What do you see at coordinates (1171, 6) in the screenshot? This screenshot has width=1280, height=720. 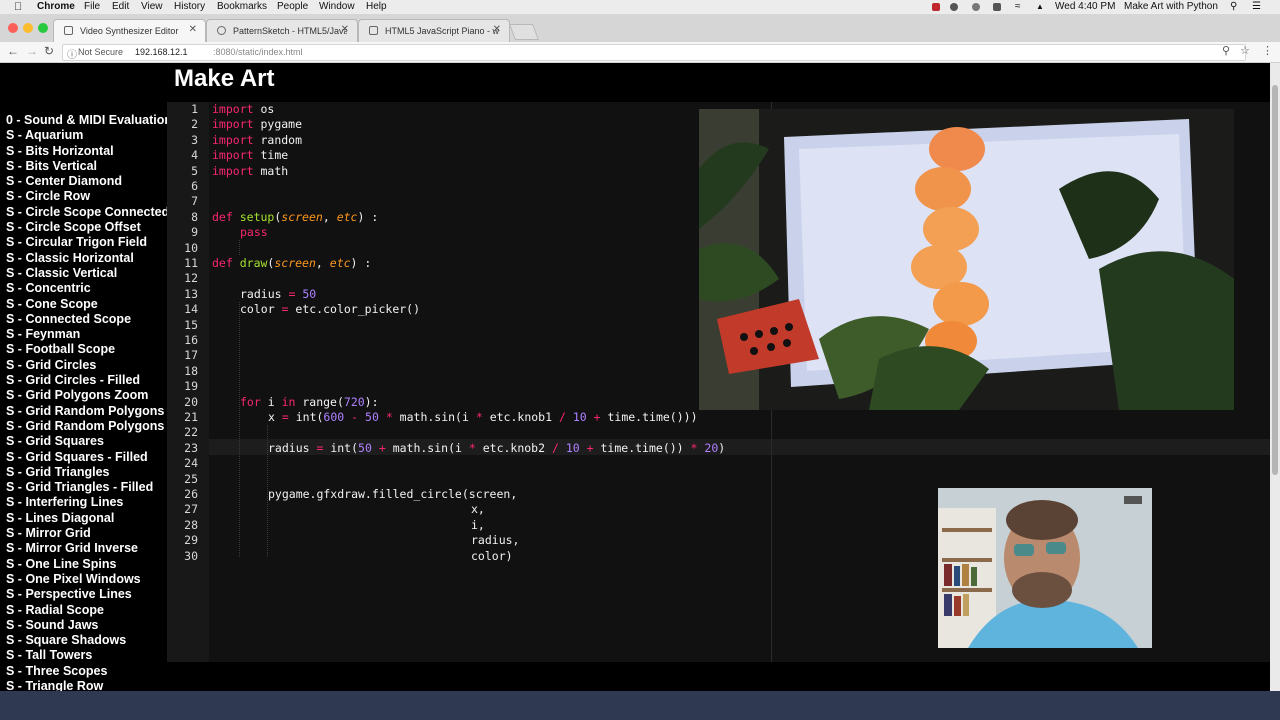 I see `menu-window-name: Make Art with Python` at bounding box center [1171, 6].